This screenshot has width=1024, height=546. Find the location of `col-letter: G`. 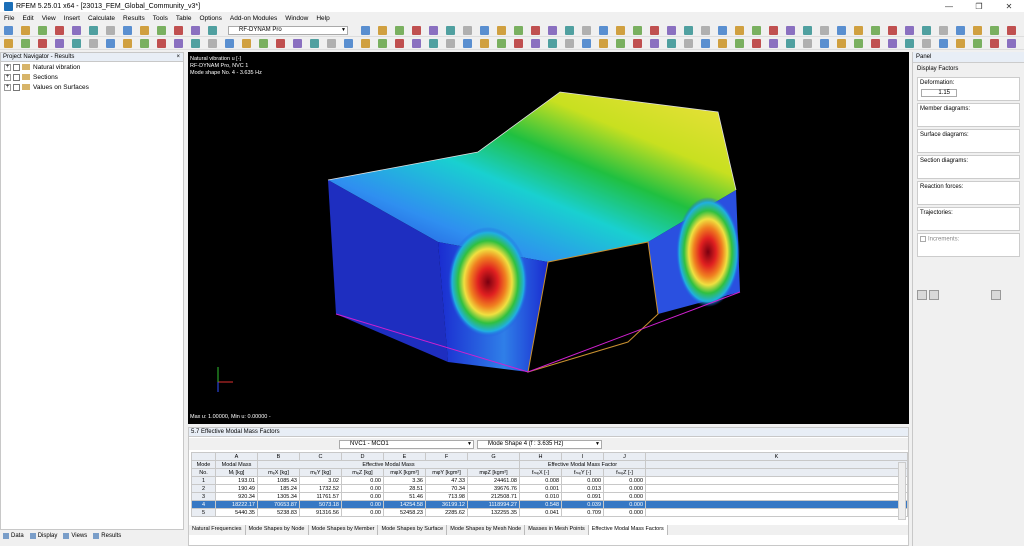

col-letter: G is located at coordinates (493, 456).